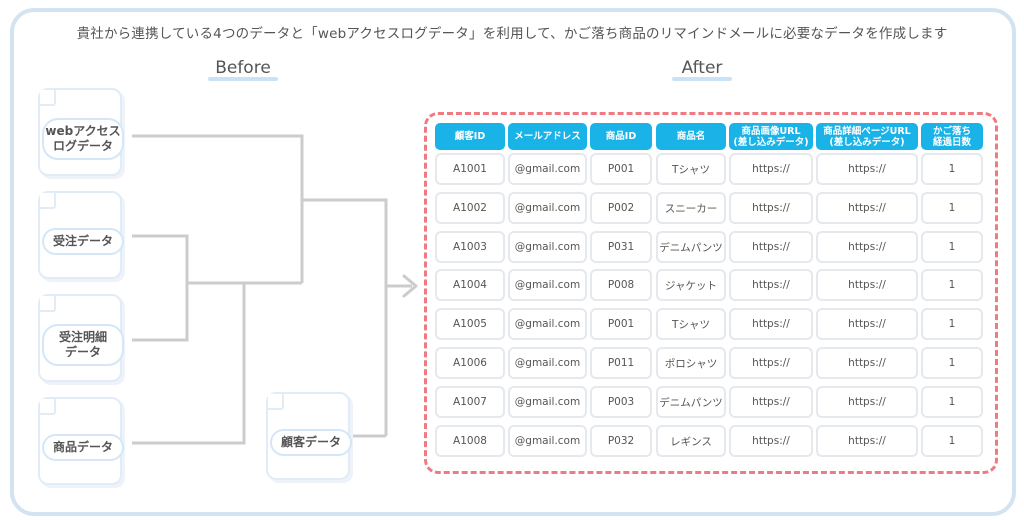 The height and width of the screenshot is (520, 1024). What do you see at coordinates (867, 136) in the screenshot?
I see `header-detail-url: 商品詳細ページURL (差し込みデータ)` at bounding box center [867, 136].